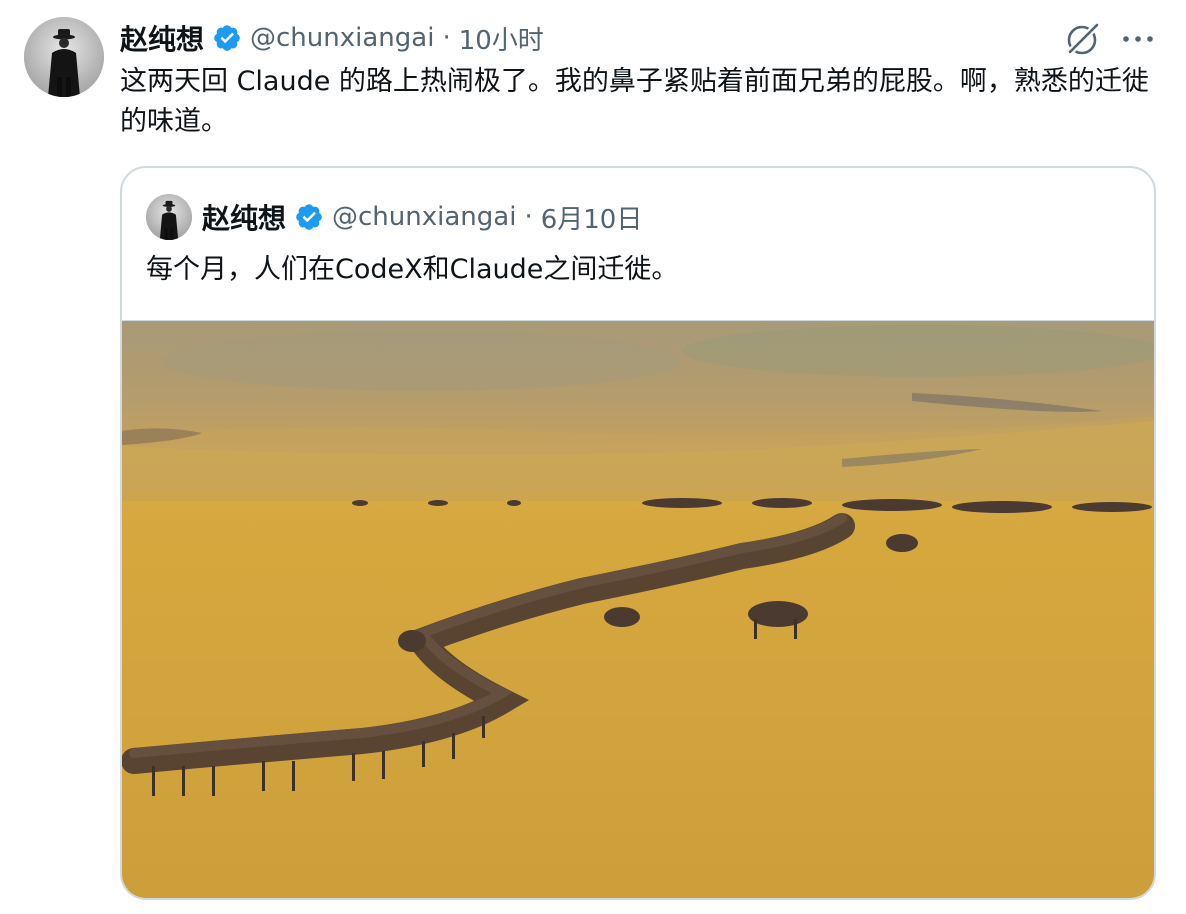 This screenshot has width=1186, height=914. Describe the element at coordinates (244, 217) in the screenshot. I see `quoted-author-name: 赵纯想` at that location.